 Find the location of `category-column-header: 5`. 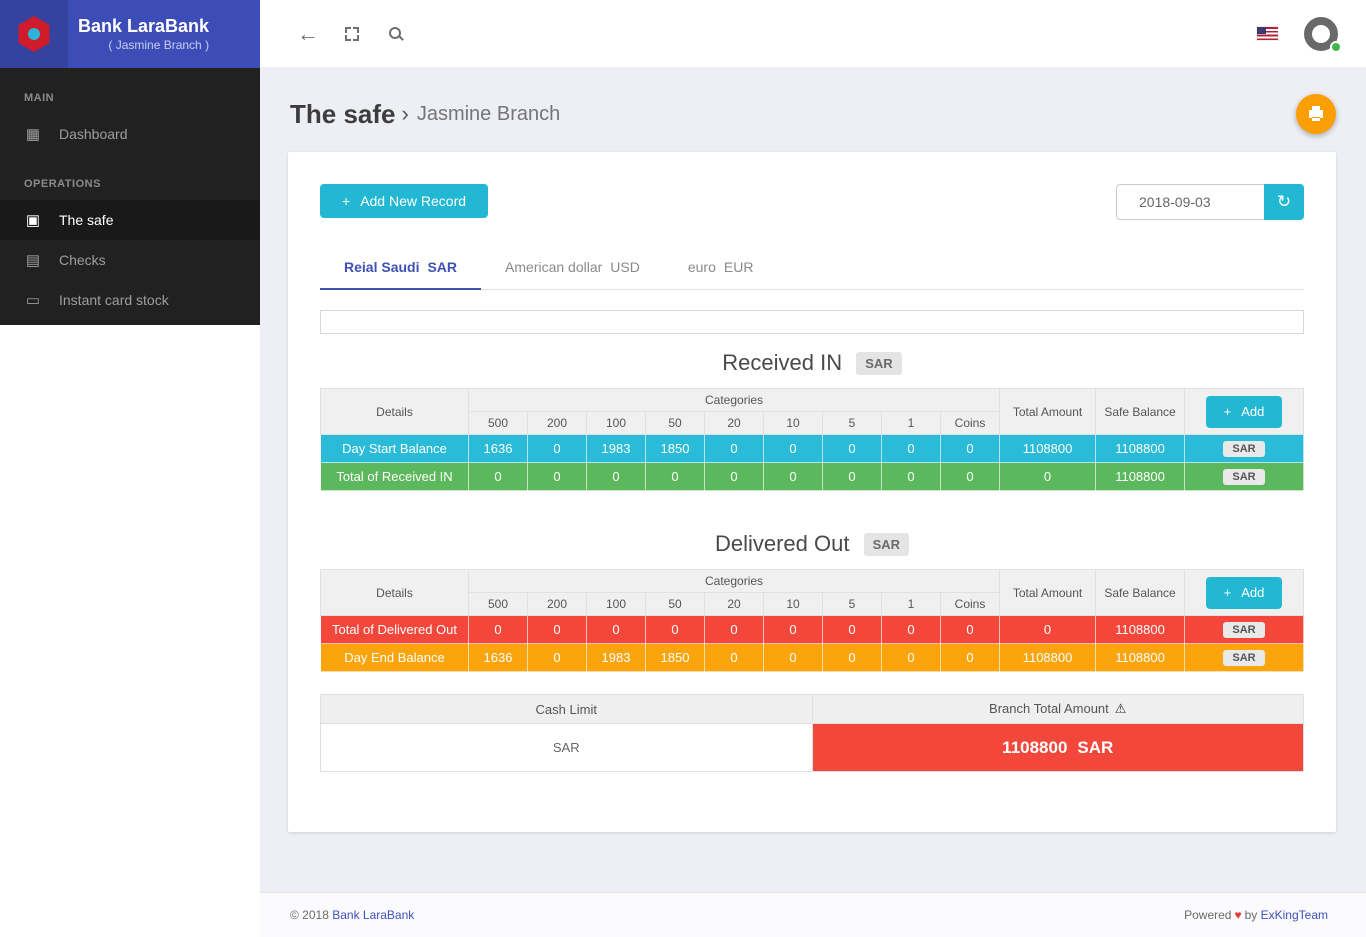

category-column-header: 5 is located at coordinates (852, 423).